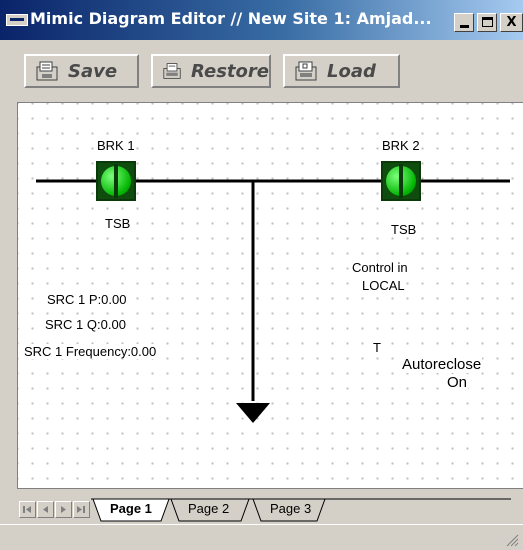 The image size is (523, 550). I want to click on last-page-icon, so click(81, 509).